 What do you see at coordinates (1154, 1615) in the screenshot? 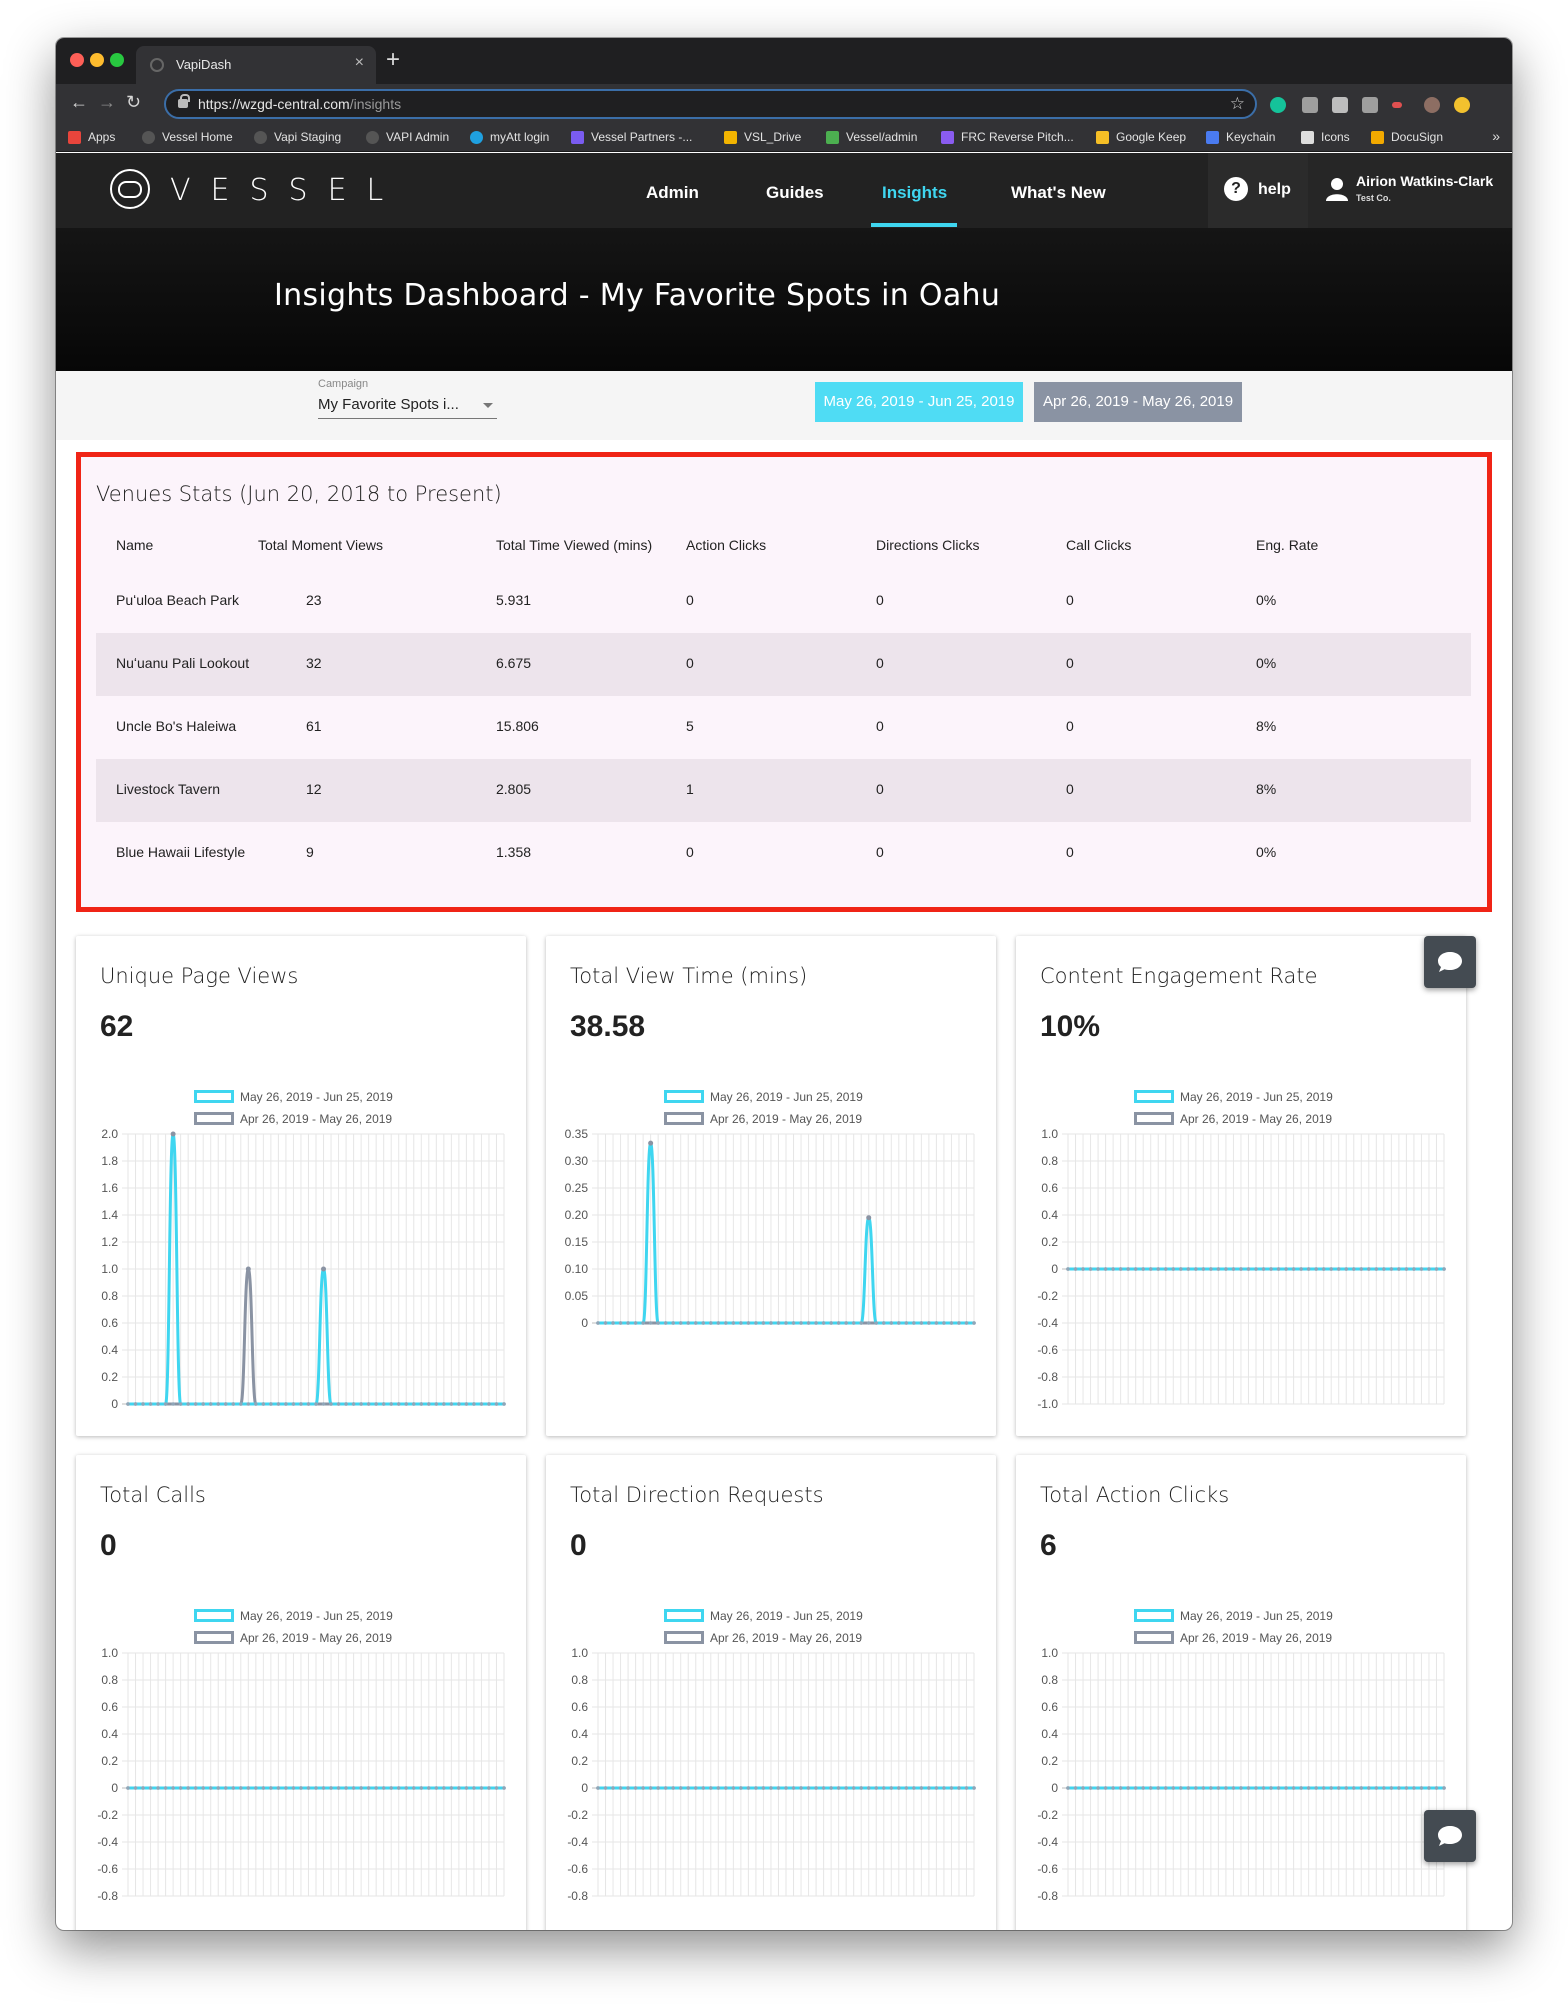
I see `legend-swatch` at bounding box center [1154, 1615].